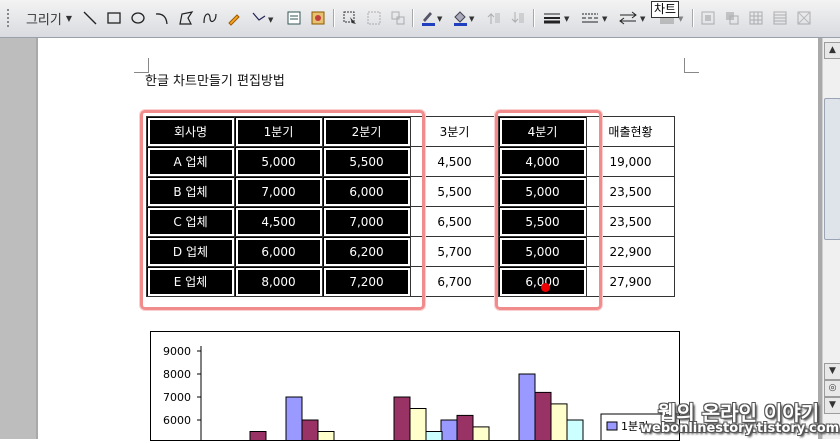 The width and height of the screenshot is (840, 444). Describe the element at coordinates (595, 18) in the screenshot. I see `line-style-icon: ▼` at that location.